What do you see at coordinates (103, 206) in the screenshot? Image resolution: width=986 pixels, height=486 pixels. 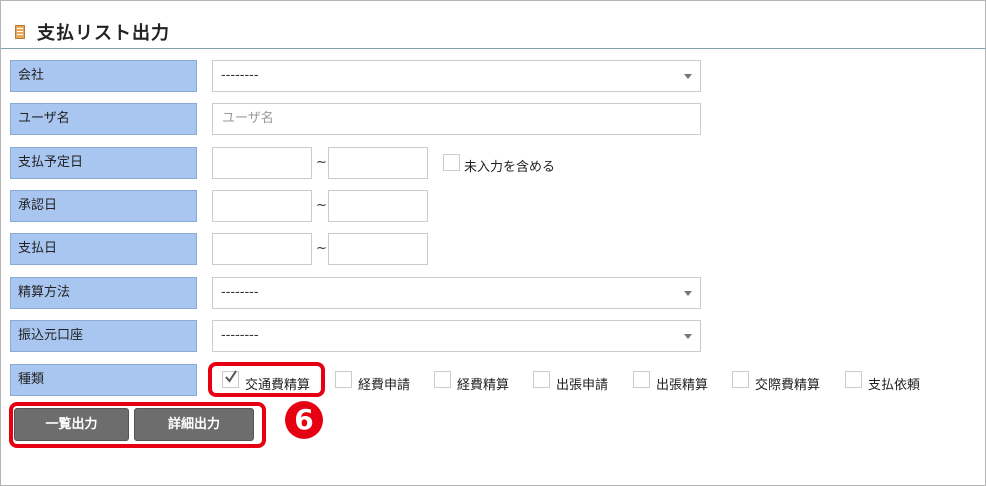 I see `approval-date-label: 承認日` at bounding box center [103, 206].